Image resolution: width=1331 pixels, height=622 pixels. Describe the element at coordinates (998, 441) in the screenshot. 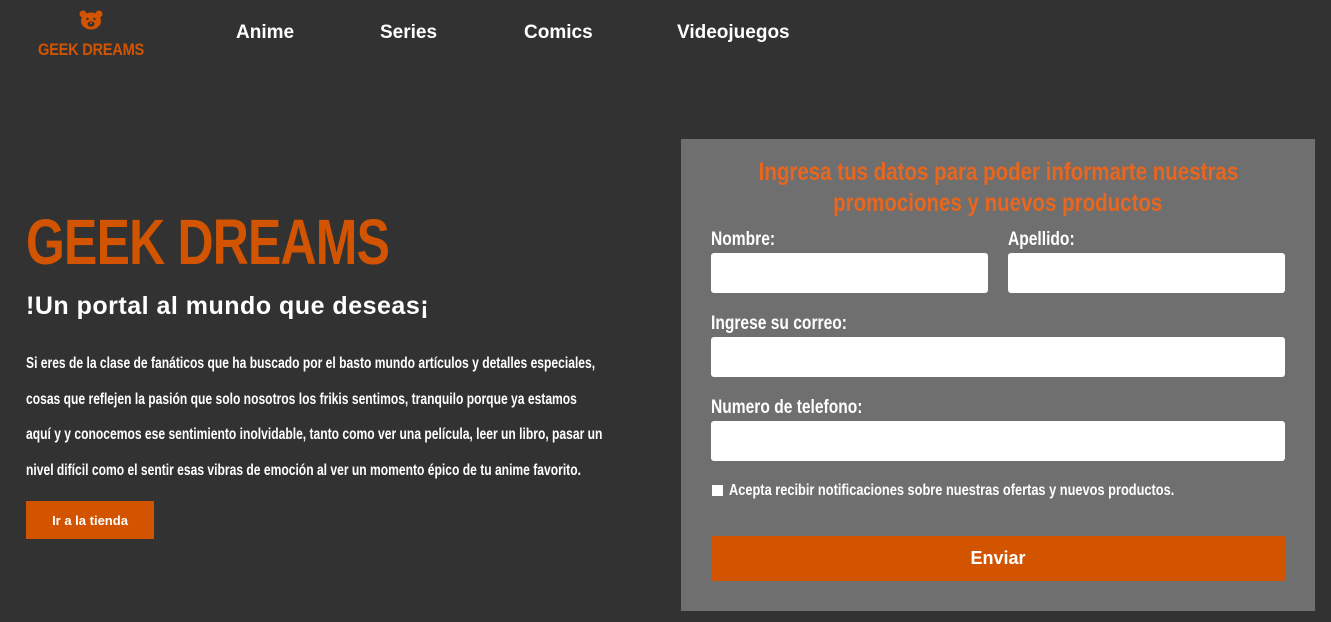

I see `phone-field` at that location.